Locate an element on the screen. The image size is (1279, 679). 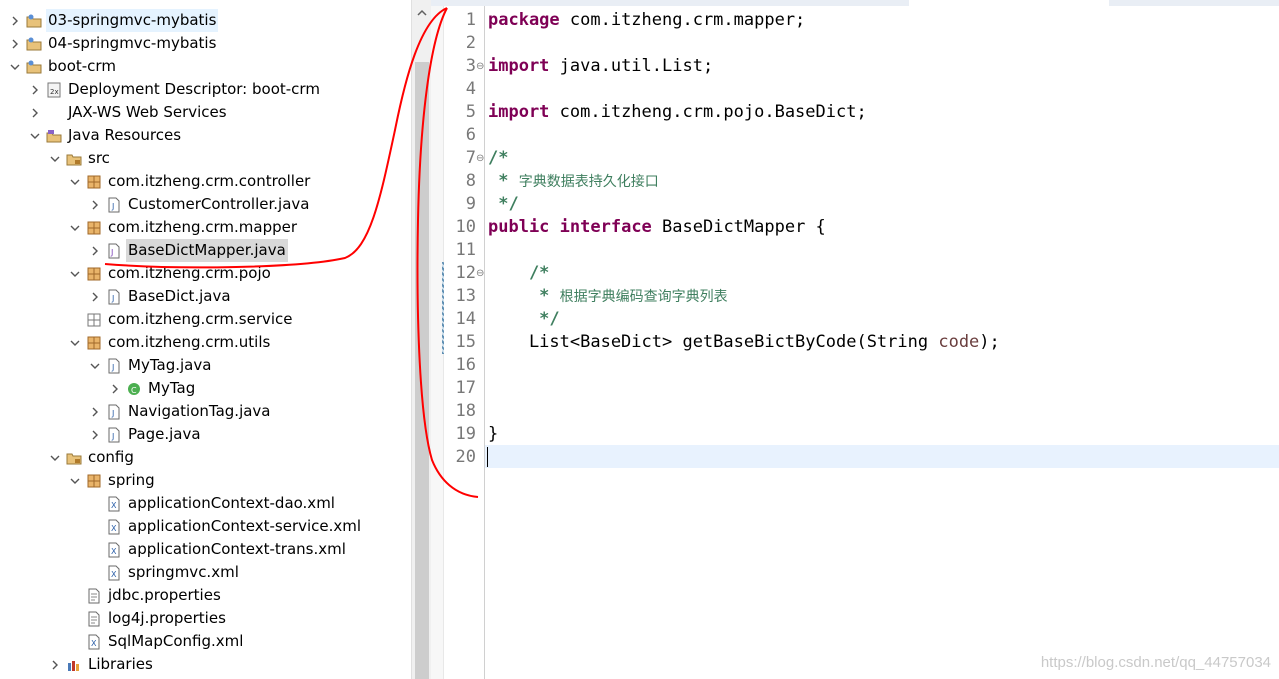
line-number: 16 is located at coordinates (465, 365).